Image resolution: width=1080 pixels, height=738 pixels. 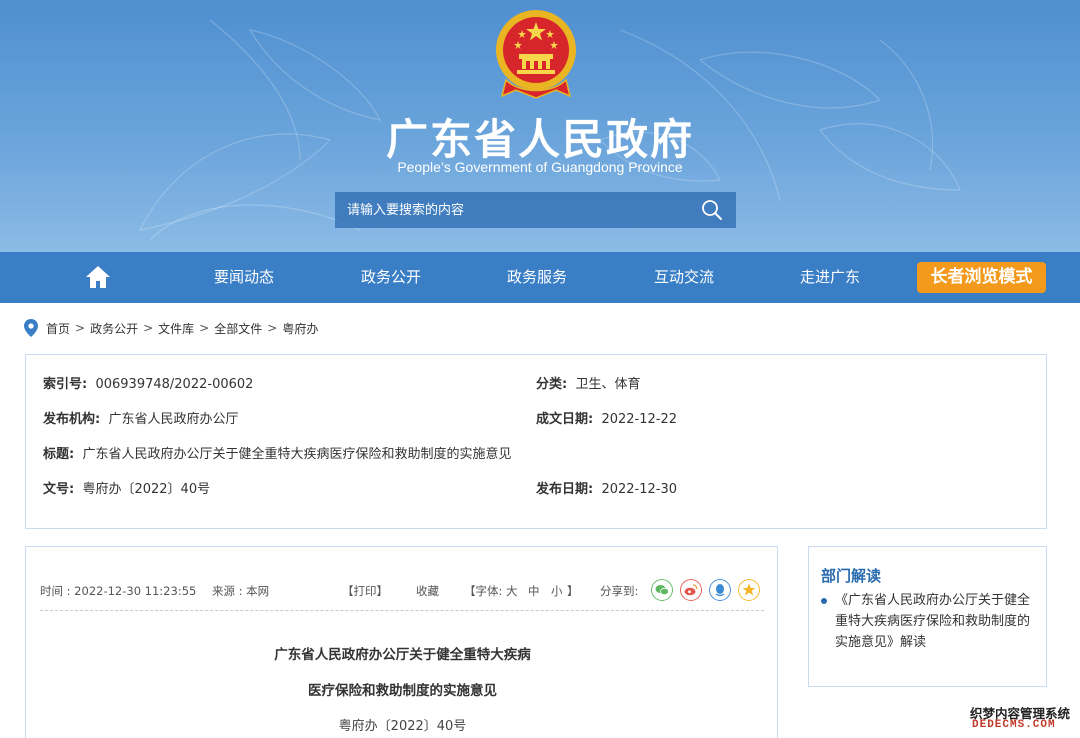 What do you see at coordinates (241, 591) in the screenshot?
I see `article-source: 来源 : 本网` at bounding box center [241, 591].